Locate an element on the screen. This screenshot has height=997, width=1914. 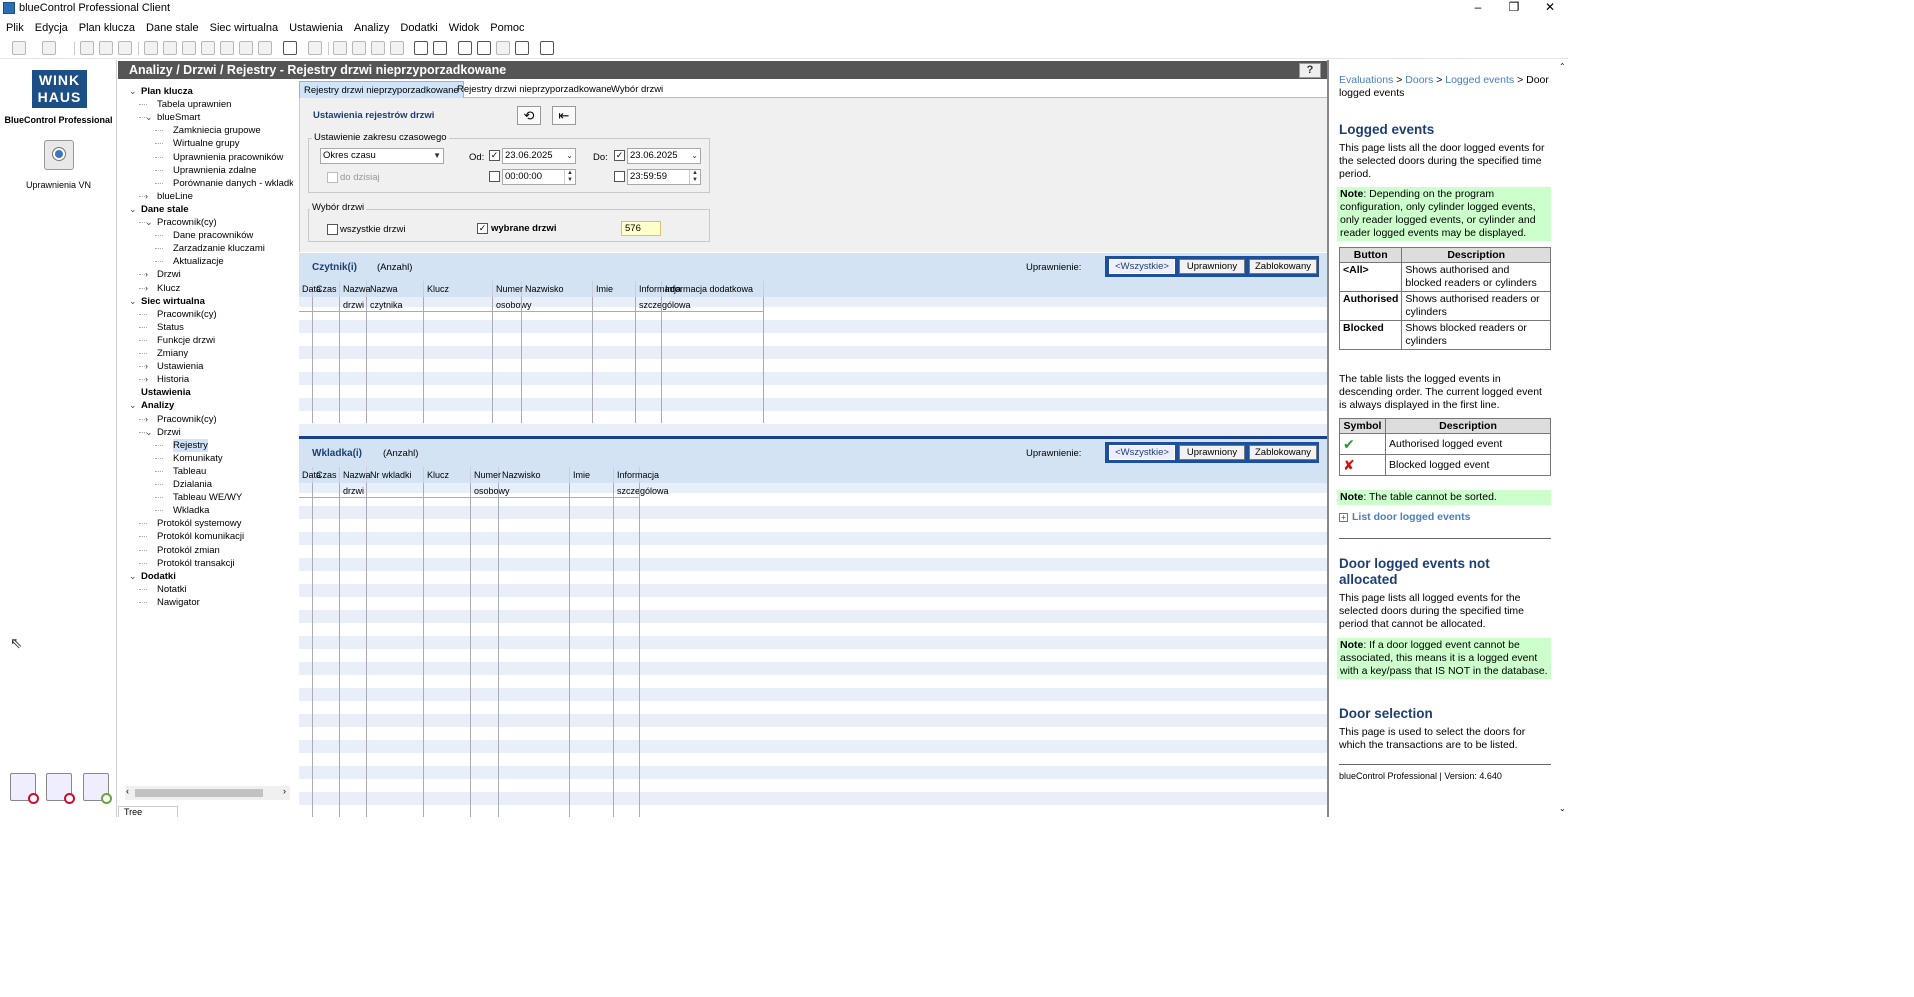
menu-dodatki: Dodatki is located at coordinates (418, 27).